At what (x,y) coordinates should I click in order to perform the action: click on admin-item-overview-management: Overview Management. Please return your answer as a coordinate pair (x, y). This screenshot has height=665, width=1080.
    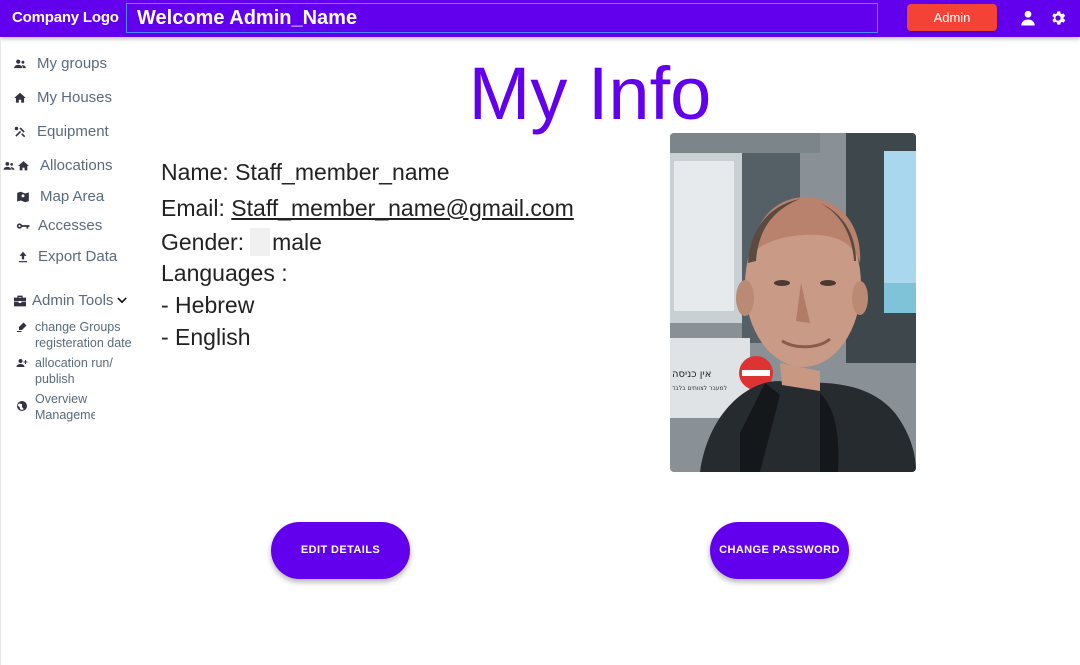
    Looking at the image, I should click on (55, 407).